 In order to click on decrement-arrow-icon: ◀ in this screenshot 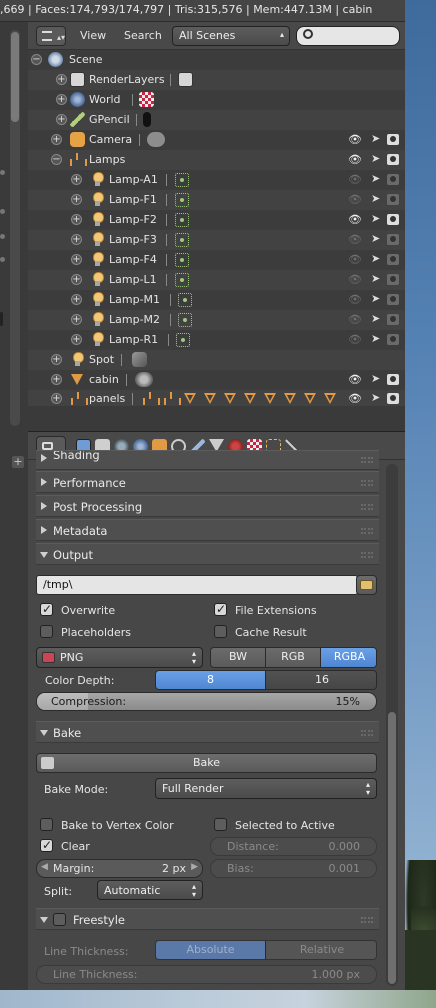, I will do `click(44, 867)`.